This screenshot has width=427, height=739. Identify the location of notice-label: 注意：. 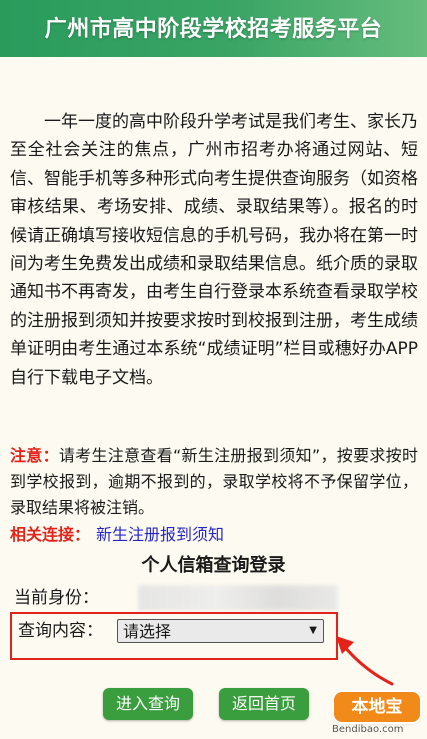
(34, 455).